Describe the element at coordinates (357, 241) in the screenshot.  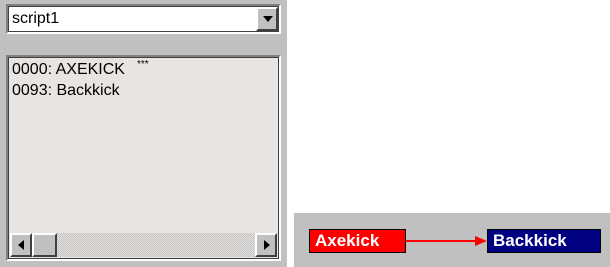
I see `flow-node-axekick: Axekick` at that location.